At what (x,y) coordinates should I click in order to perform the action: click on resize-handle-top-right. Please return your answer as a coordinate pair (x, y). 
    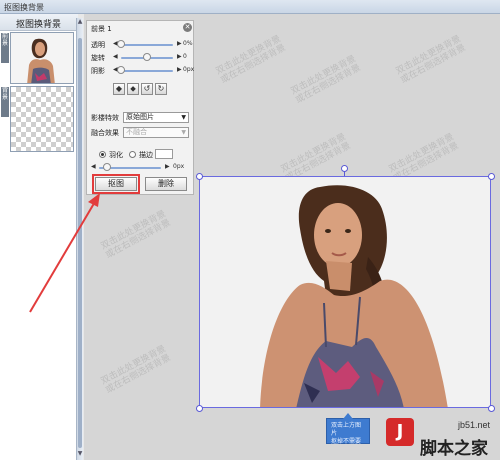
    Looking at the image, I should click on (491, 176).